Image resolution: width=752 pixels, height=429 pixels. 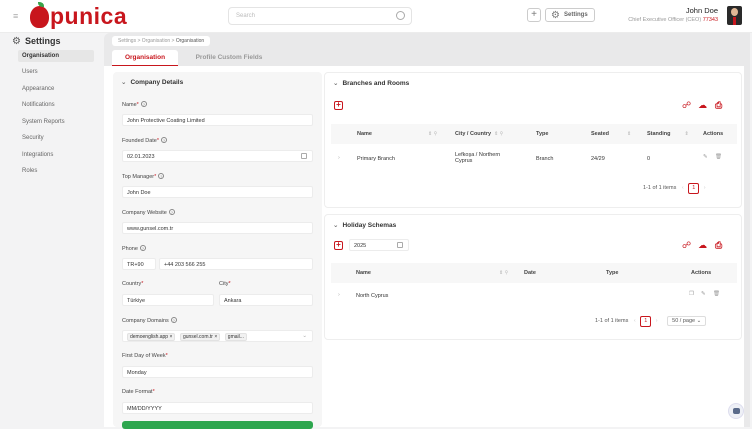 What do you see at coordinates (89, 16) in the screenshot?
I see `logo-text: punica` at bounding box center [89, 16].